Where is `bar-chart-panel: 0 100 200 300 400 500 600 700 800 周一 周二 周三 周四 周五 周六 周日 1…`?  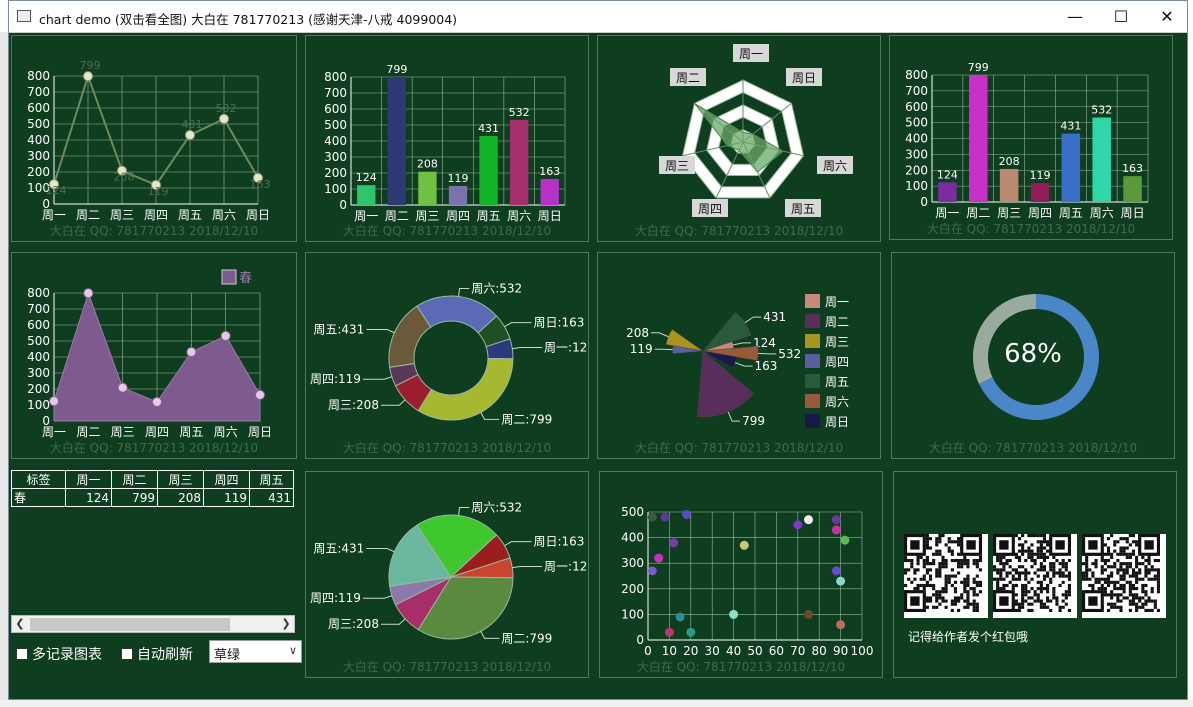
bar-chart-panel: 0 100 200 300 400 500 600 700 800 周一 周二 周三 周四 周五 周六 周日 1… is located at coordinates (447, 138).